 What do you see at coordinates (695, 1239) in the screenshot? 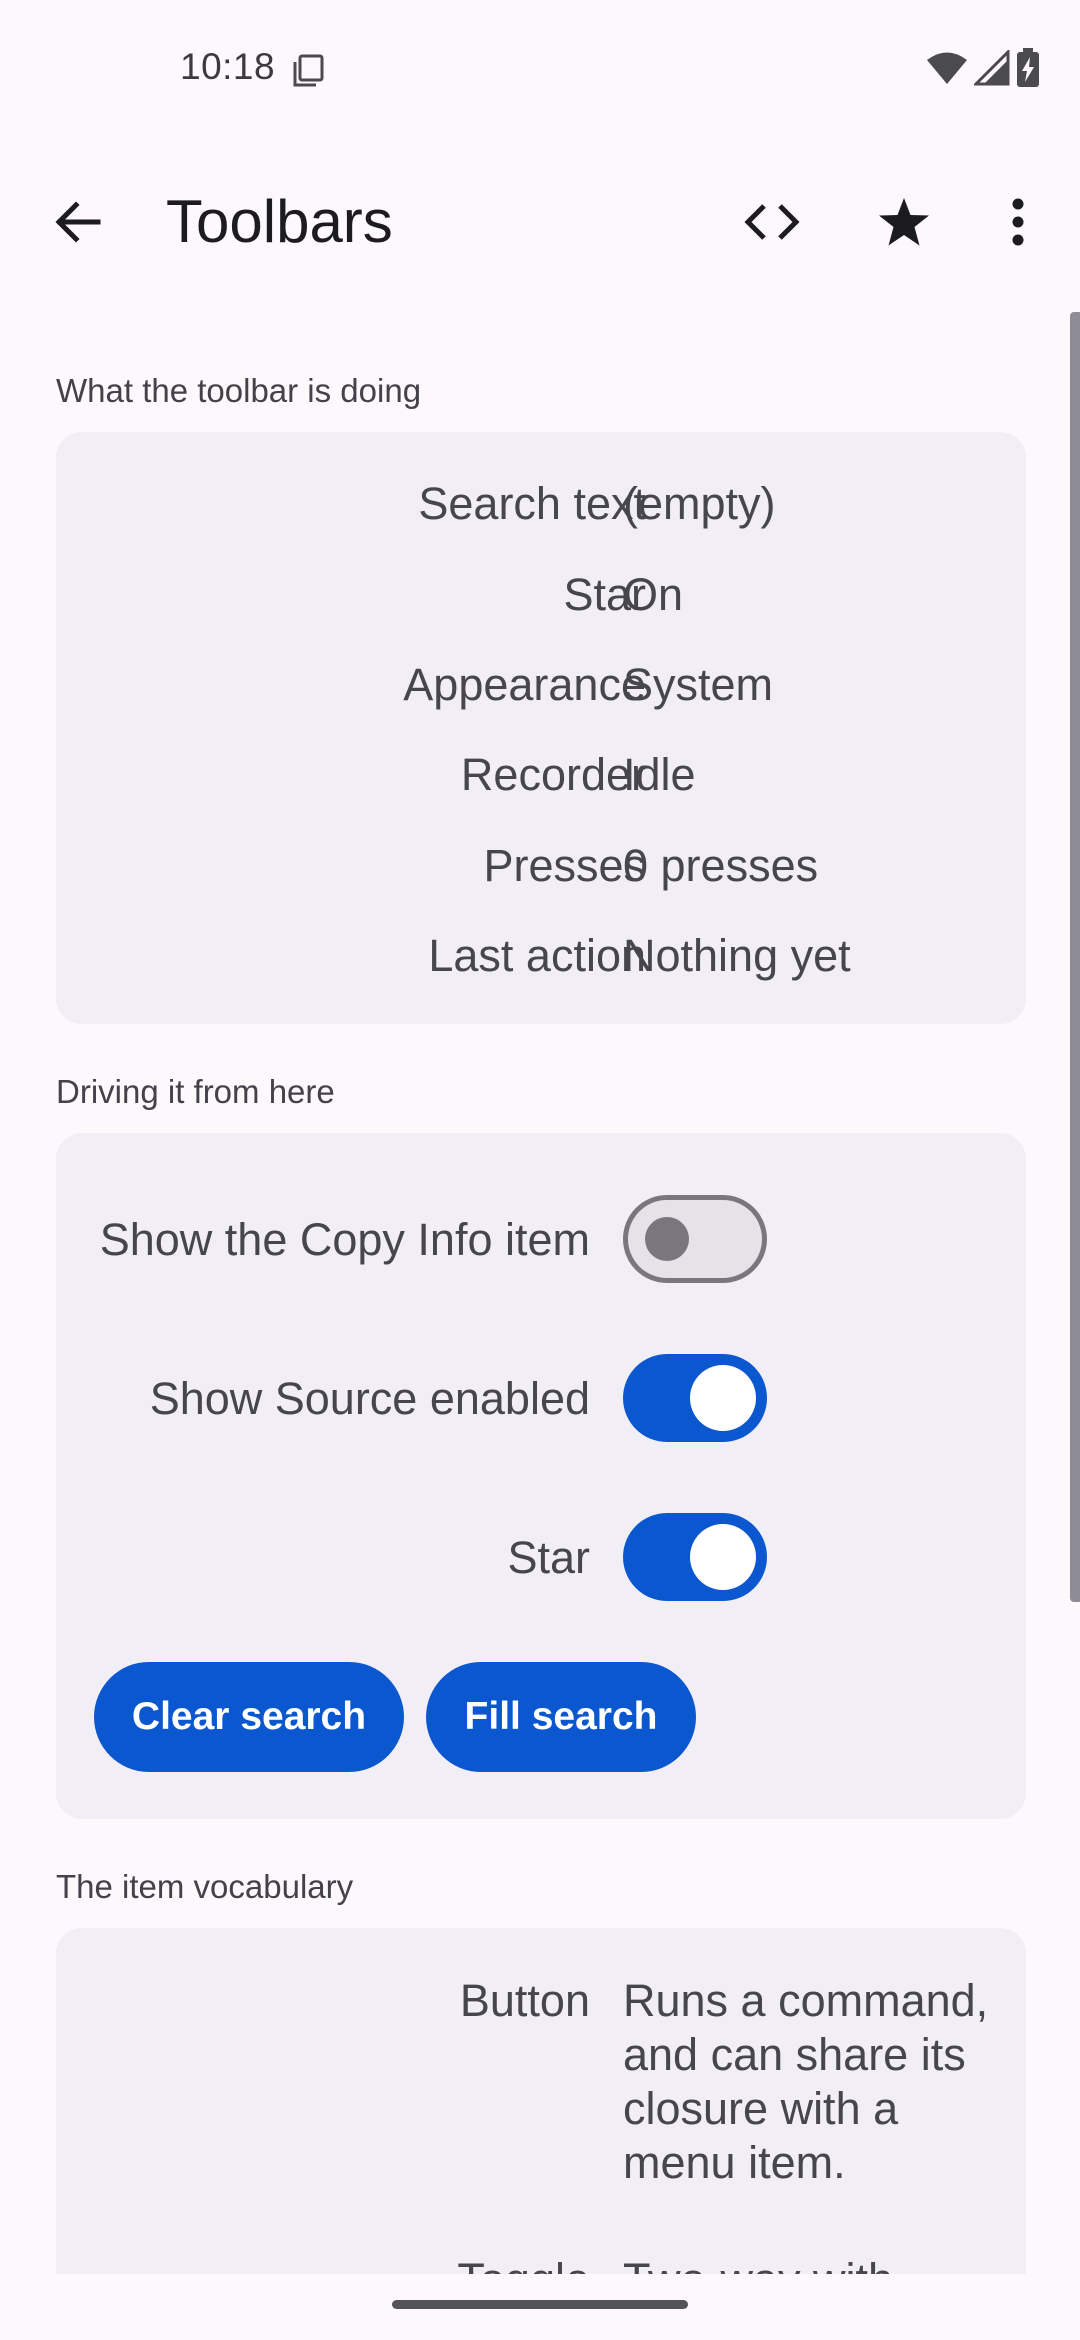
I see `copy-info-switch` at bounding box center [695, 1239].